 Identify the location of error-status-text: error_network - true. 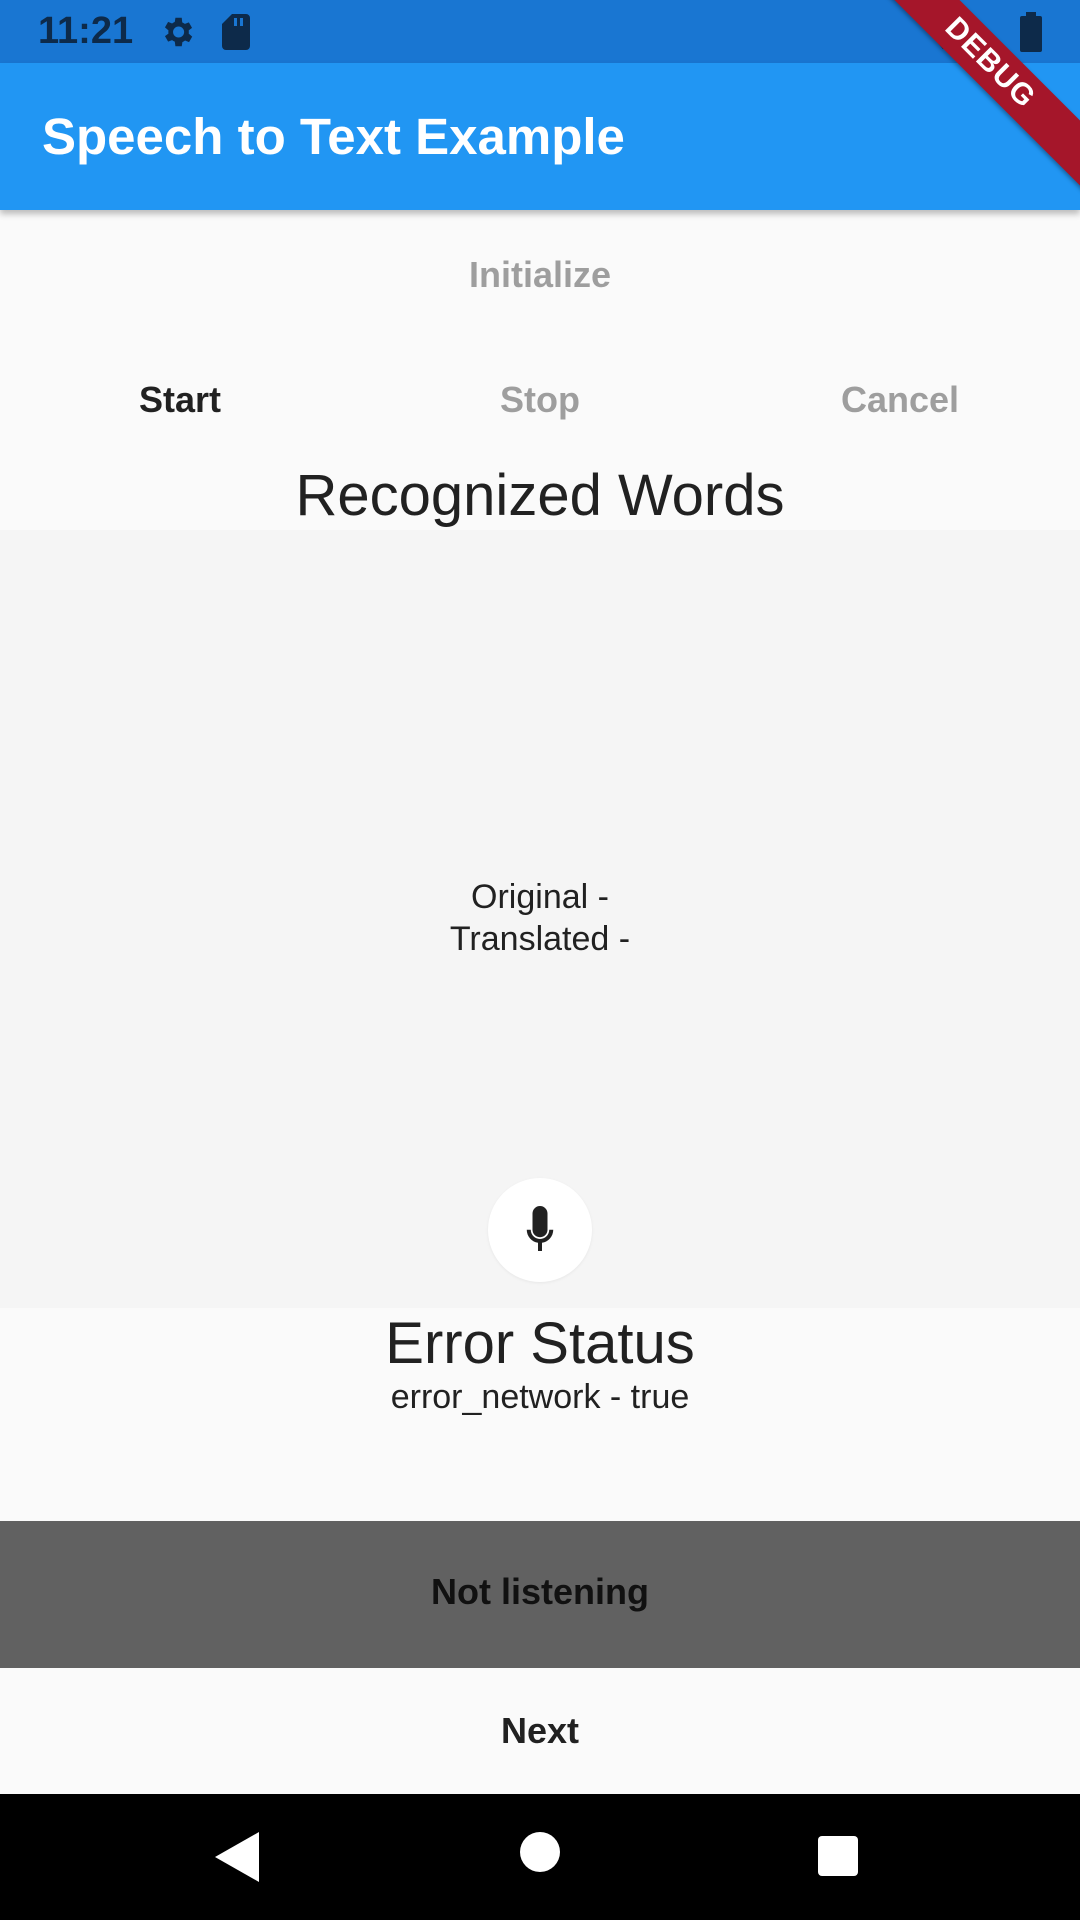
(540, 1397).